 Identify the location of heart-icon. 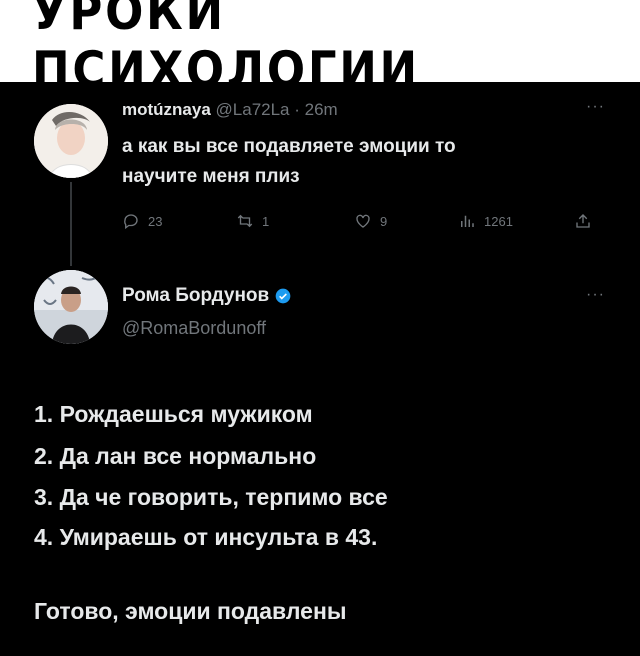
(363, 221).